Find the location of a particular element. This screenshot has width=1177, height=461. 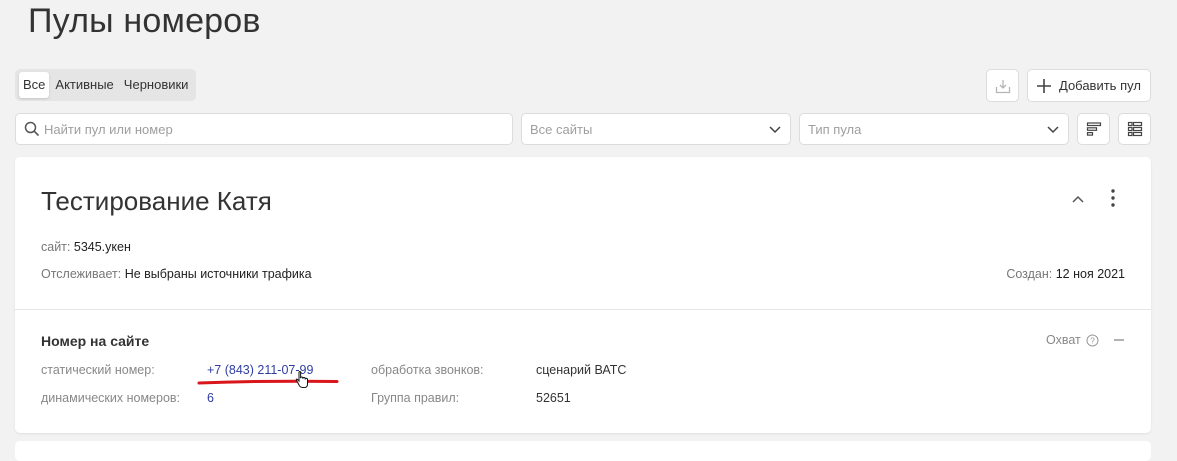

search-field is located at coordinates (264, 129).